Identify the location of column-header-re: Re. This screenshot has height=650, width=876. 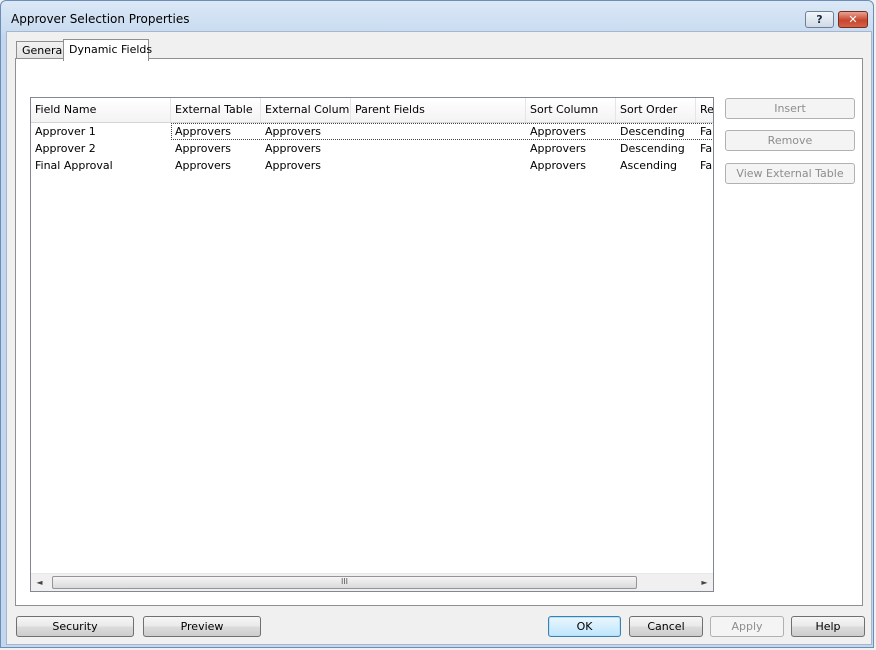
(704, 110).